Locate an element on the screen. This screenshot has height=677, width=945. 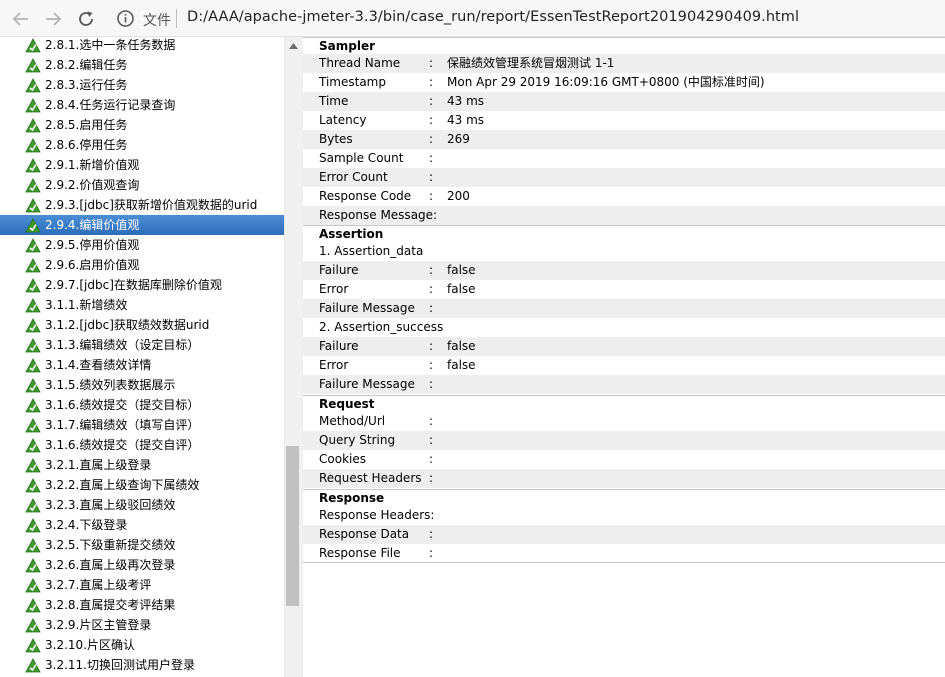
row-key: Failure Message is located at coordinates (367, 384).